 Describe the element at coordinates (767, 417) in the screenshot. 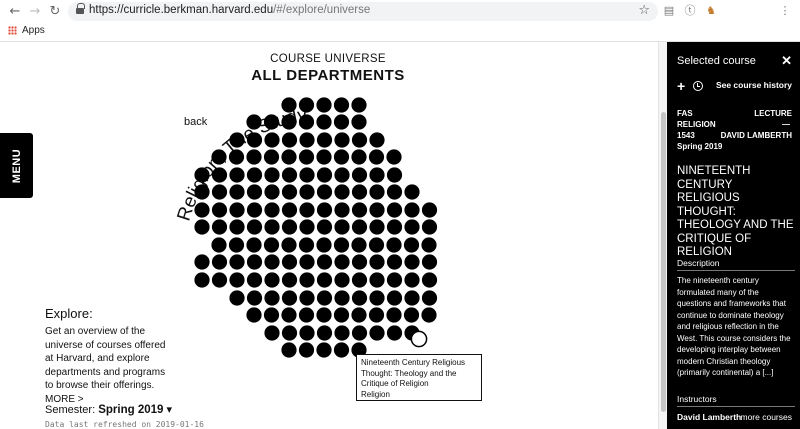

I see `more-courses-link: more courses` at that location.